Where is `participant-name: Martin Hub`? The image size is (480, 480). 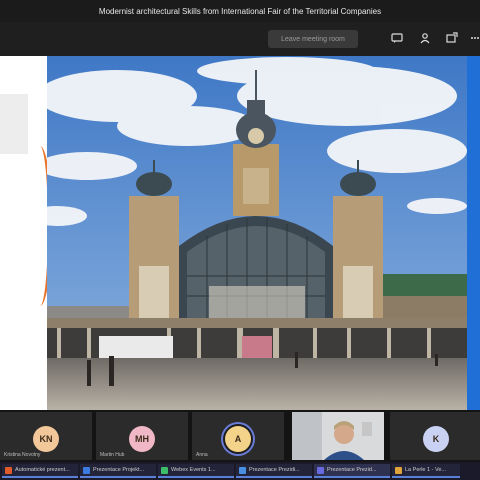
participant-name: Martin Hub is located at coordinates (112, 455).